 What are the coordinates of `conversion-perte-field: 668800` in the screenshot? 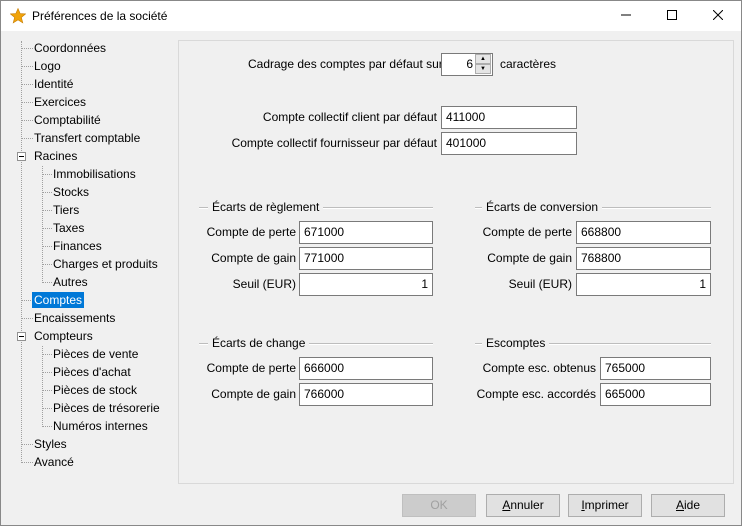 It's located at (643, 232).